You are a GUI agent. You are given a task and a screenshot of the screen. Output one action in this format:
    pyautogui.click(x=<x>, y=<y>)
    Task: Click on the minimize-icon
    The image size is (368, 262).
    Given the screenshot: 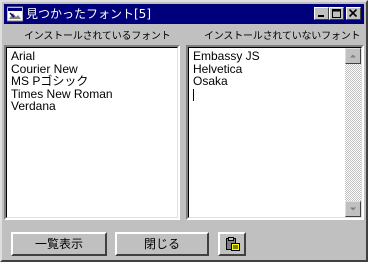 What is the action you would take?
    pyautogui.click(x=321, y=16)
    